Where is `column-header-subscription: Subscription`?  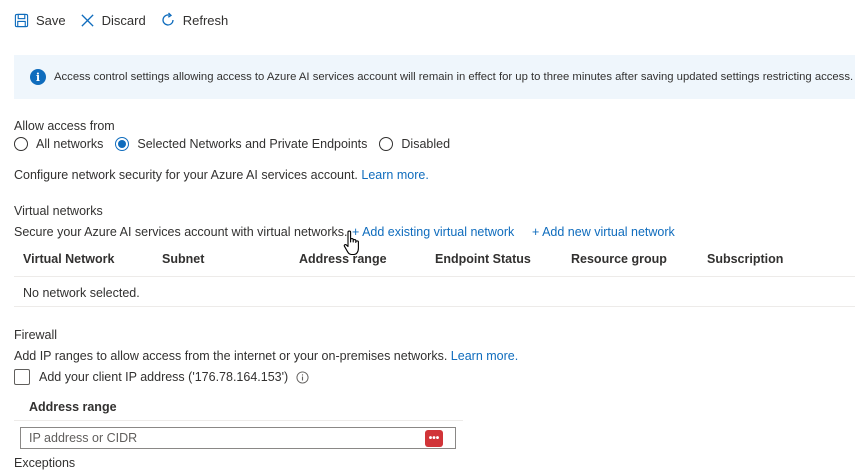
column-header-subscription: Subscription is located at coordinates (745, 259).